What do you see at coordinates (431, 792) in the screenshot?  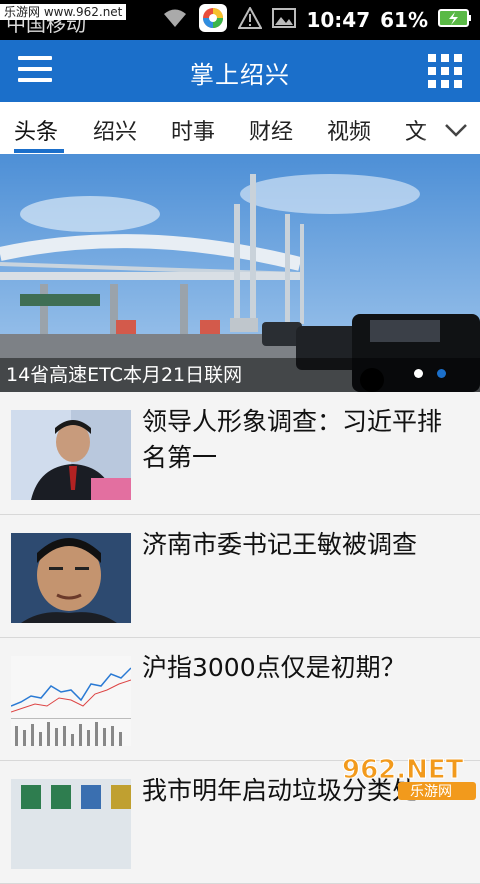 I see `svg-text: 乐游网` at bounding box center [431, 792].